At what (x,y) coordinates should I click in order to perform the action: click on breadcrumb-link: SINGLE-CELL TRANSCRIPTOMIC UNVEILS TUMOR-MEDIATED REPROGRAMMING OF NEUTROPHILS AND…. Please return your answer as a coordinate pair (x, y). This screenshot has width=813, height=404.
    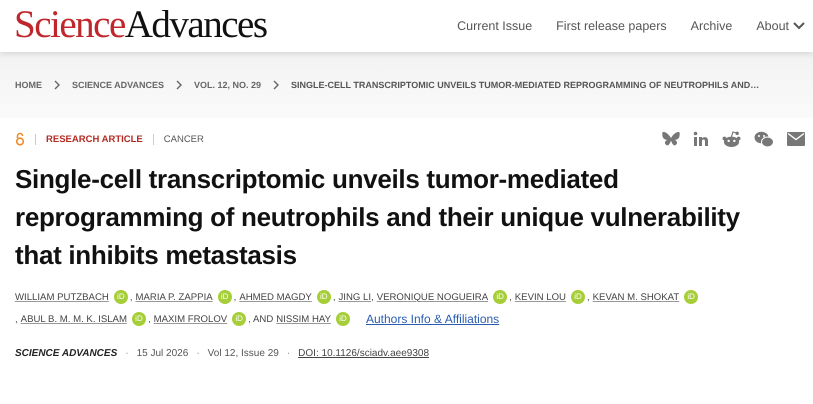
    Looking at the image, I should click on (525, 85).